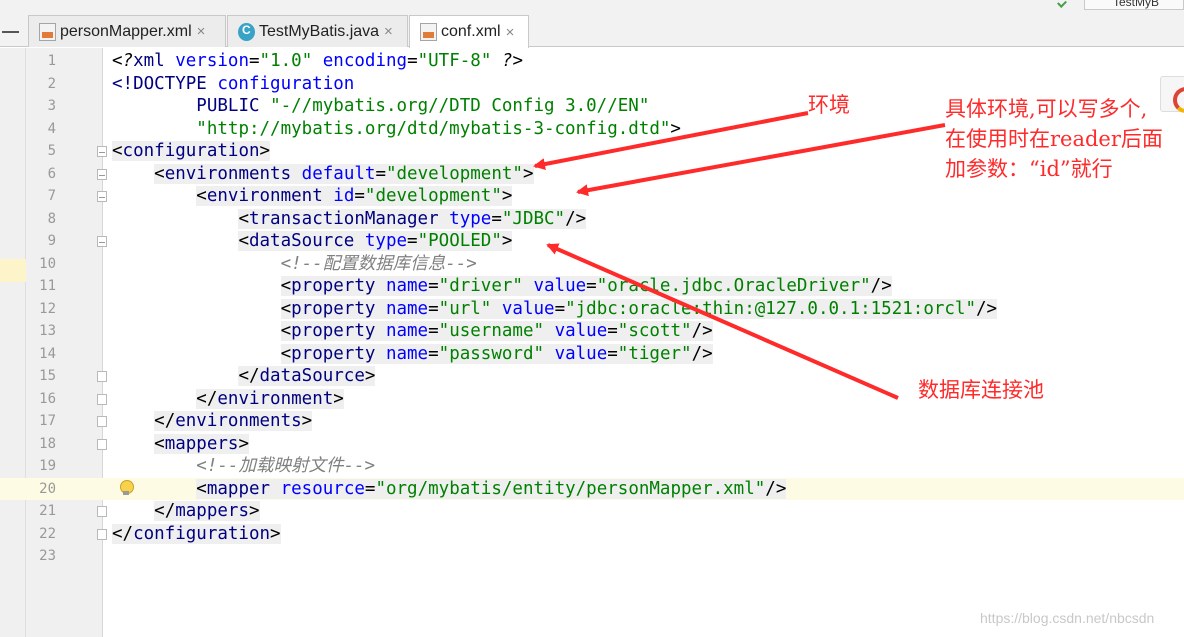  I want to click on arrow-environment, so click(761, 160).